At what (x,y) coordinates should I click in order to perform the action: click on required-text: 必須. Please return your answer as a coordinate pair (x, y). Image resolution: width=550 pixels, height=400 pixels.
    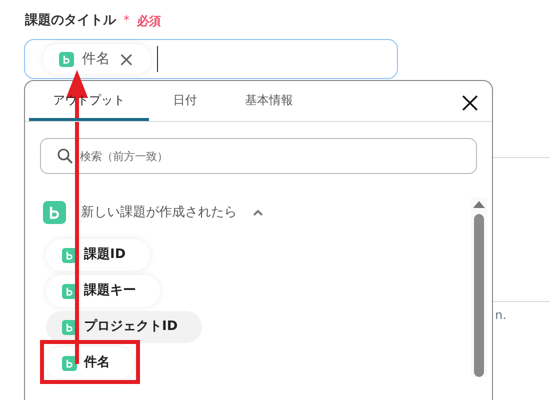
    Looking at the image, I should click on (149, 21).